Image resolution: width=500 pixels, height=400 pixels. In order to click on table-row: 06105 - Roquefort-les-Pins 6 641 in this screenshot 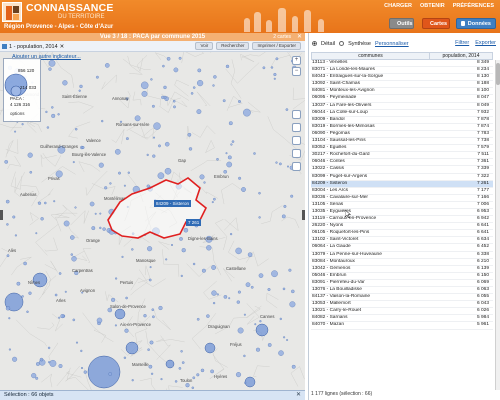, I will do `click(402, 234)`.